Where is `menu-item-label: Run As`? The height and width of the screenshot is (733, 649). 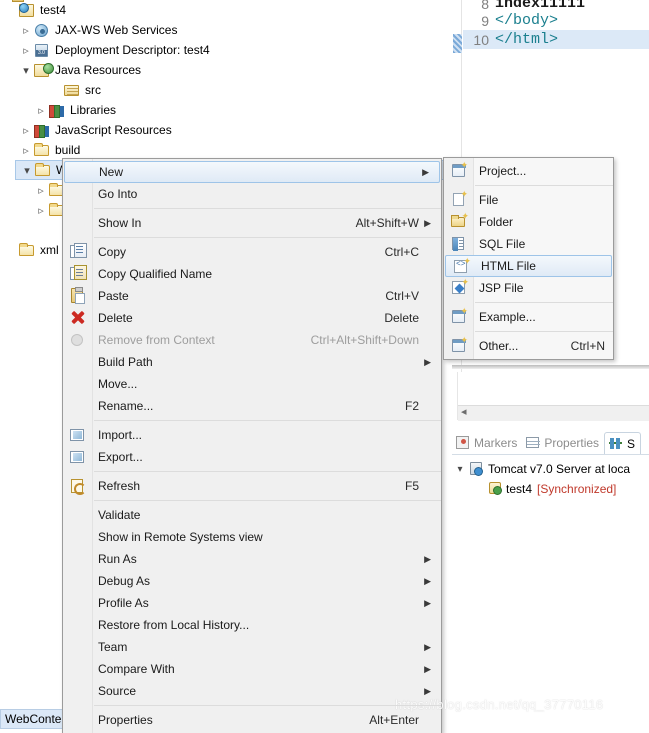
menu-item-label: Run As is located at coordinates (117, 559).